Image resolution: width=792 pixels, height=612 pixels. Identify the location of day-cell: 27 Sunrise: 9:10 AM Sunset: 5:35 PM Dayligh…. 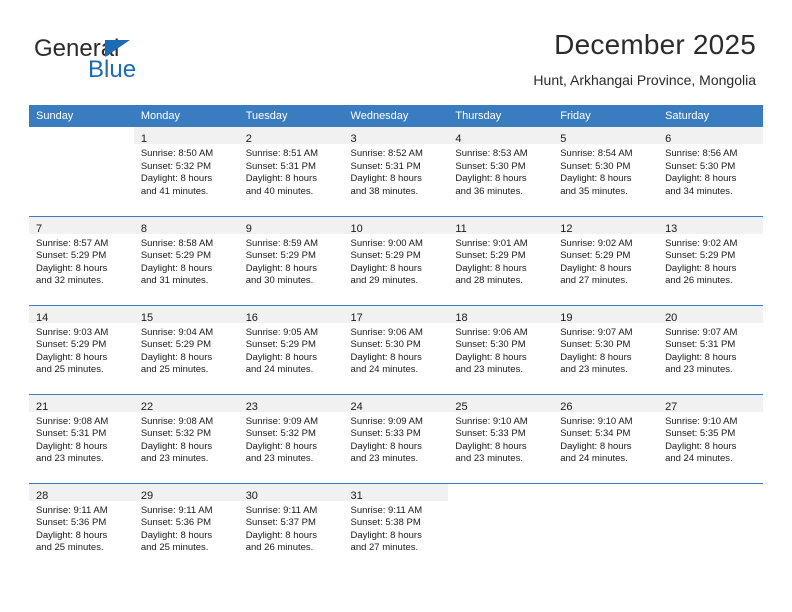
(710, 438).